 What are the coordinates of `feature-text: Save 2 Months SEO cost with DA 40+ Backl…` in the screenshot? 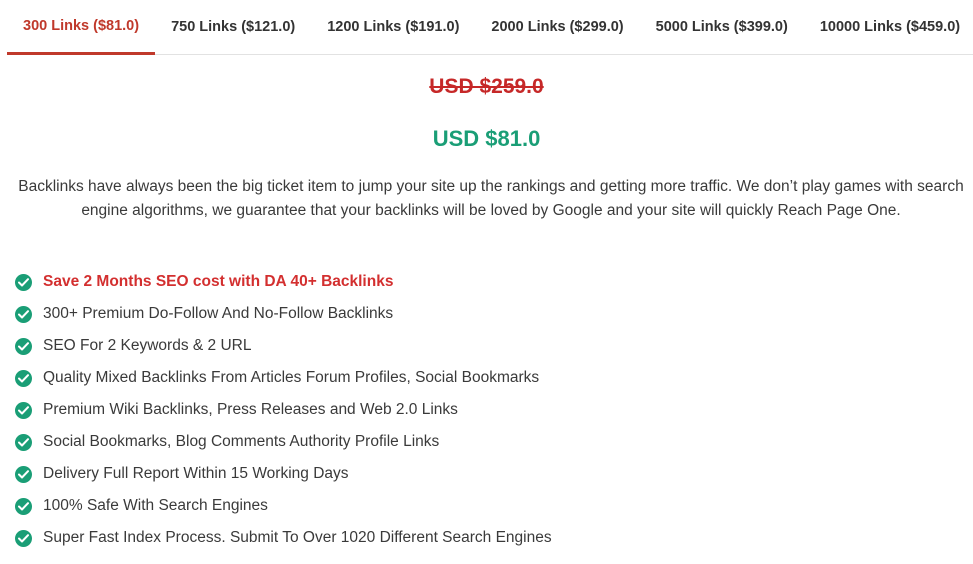 It's located at (218, 281).